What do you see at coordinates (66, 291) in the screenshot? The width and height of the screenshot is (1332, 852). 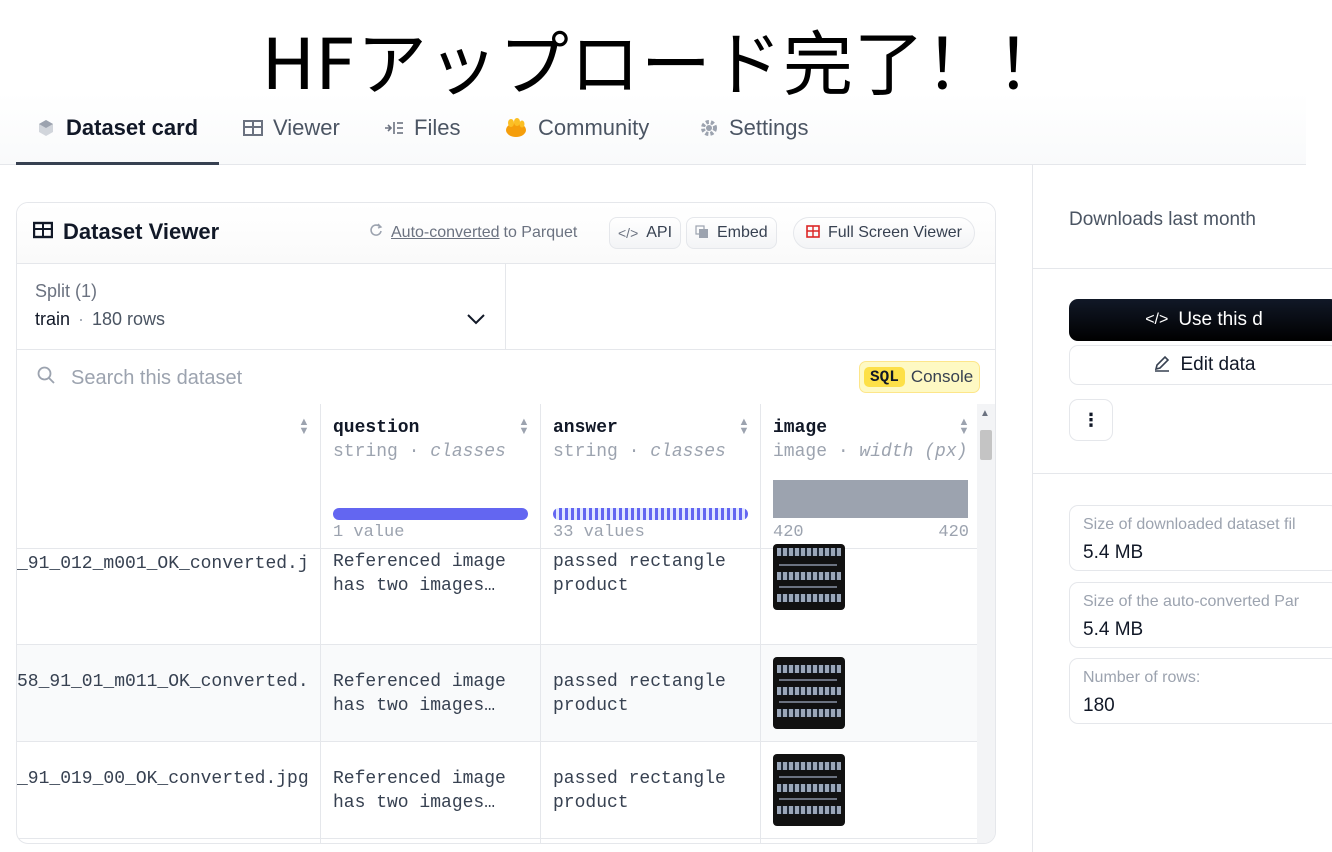 I see `split-label: Split (1)` at bounding box center [66, 291].